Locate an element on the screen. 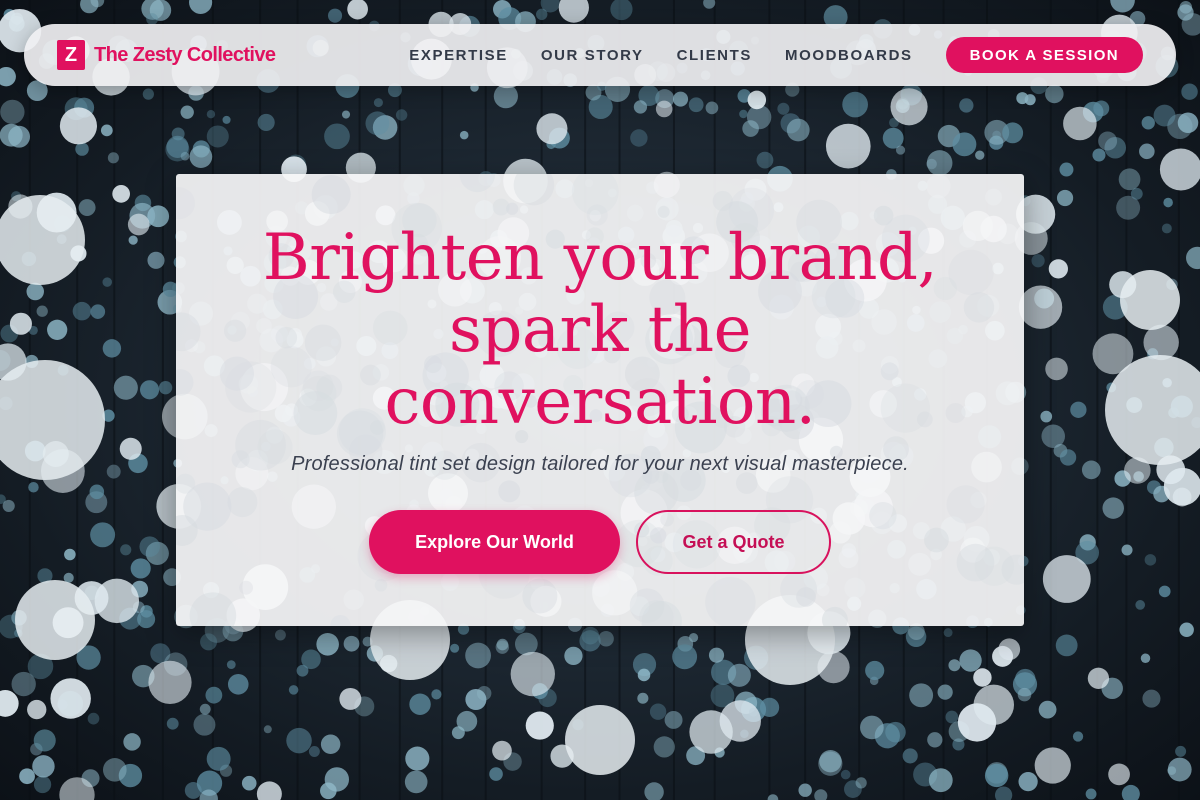 Image resolution: width=1200 pixels, height=800 pixels. z-logo-icon: Z is located at coordinates (71, 55).